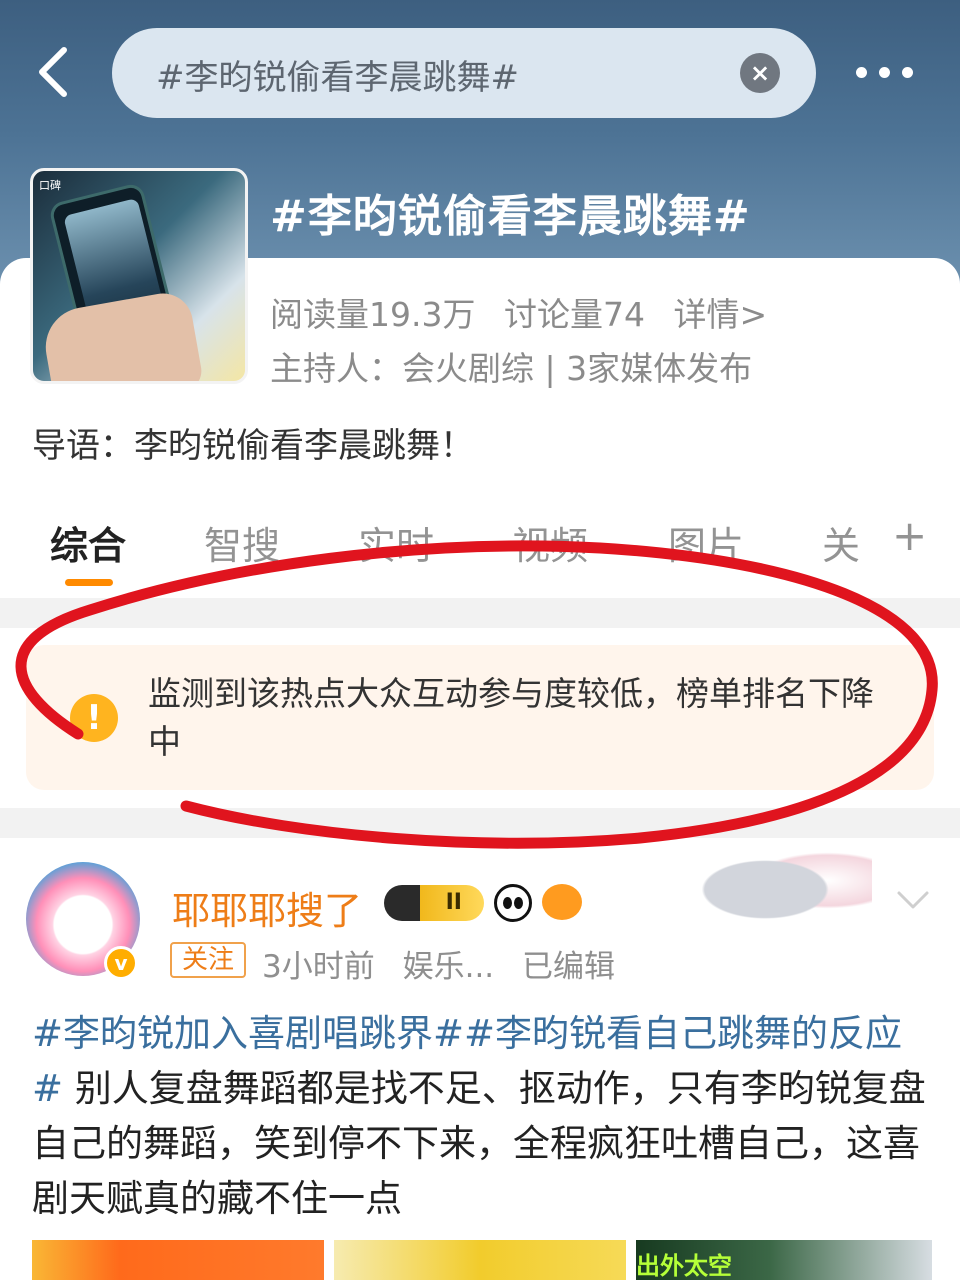 This screenshot has height=1280, width=960. Describe the element at coordinates (511, 366) in the screenshot. I see `topic-host: 主持人：会火剧综 | 3家媒体发布` at that location.